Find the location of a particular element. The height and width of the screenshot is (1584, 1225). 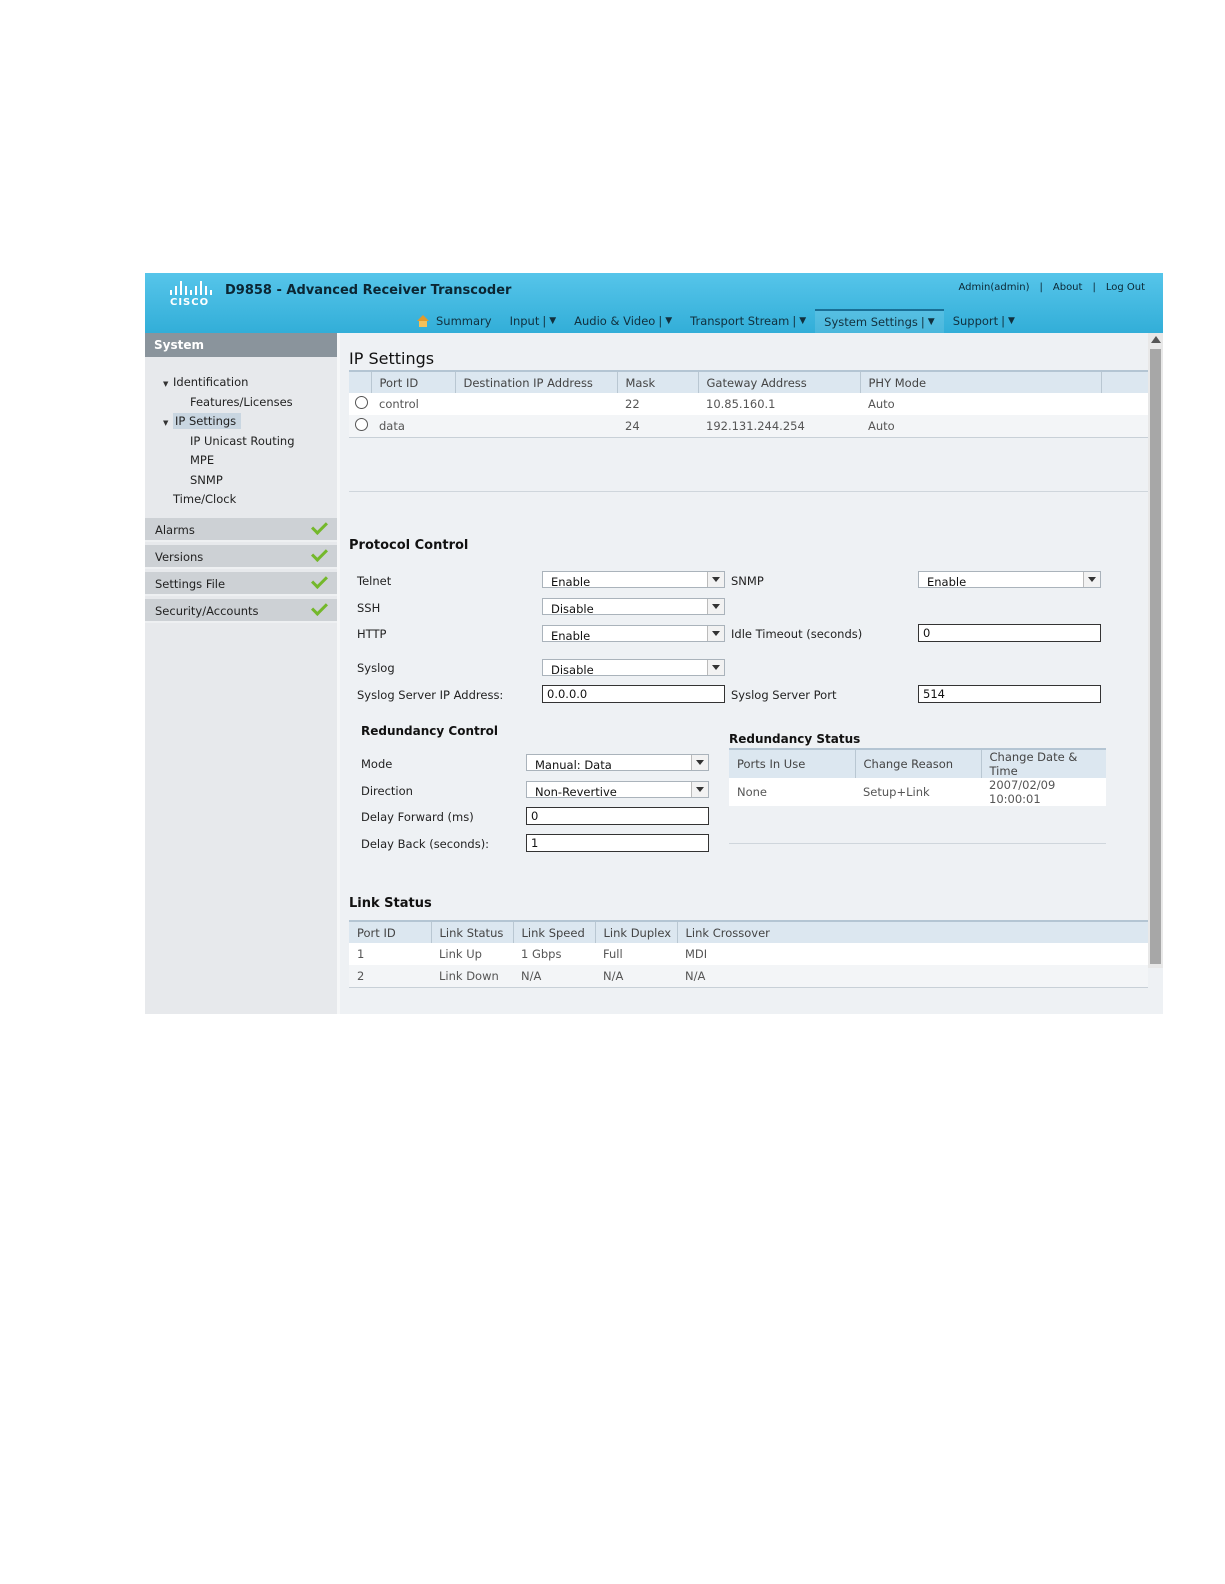

scroll-up-icon is located at coordinates (1156, 339).